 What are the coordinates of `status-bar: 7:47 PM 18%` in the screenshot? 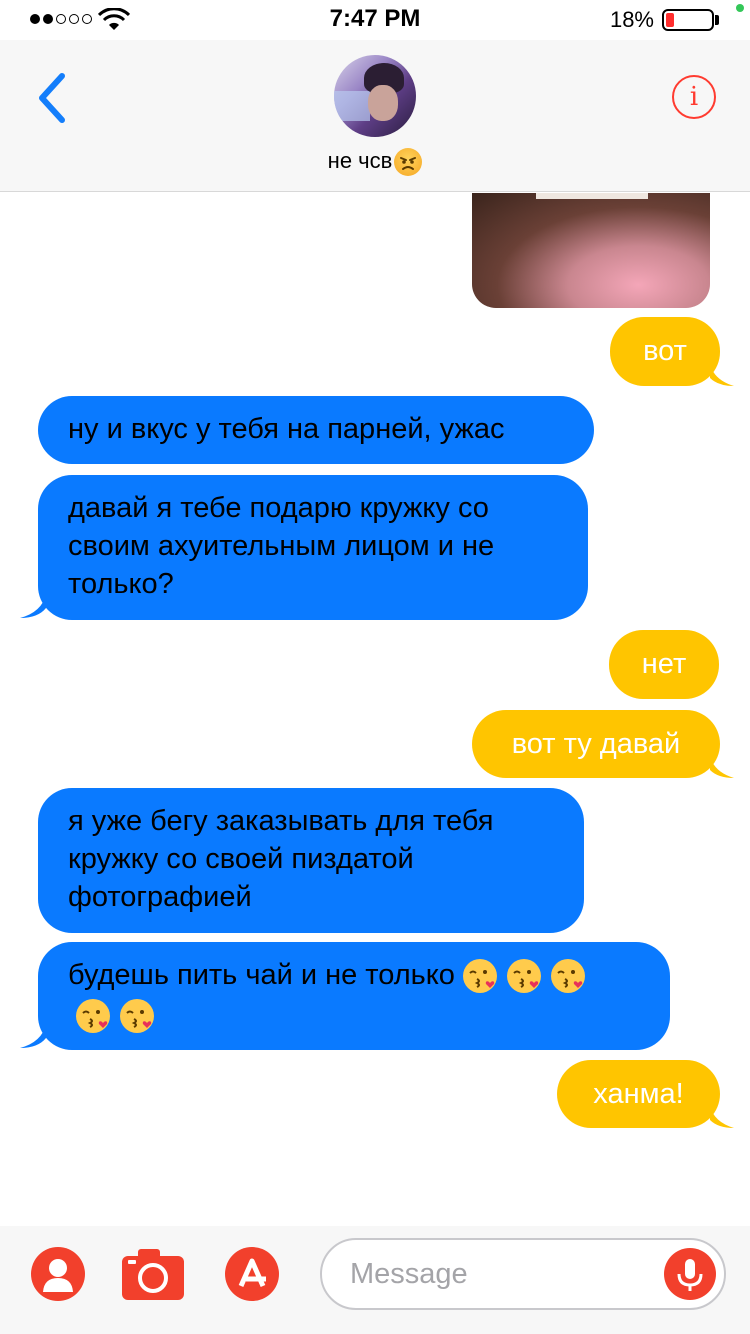 It's located at (375, 20).